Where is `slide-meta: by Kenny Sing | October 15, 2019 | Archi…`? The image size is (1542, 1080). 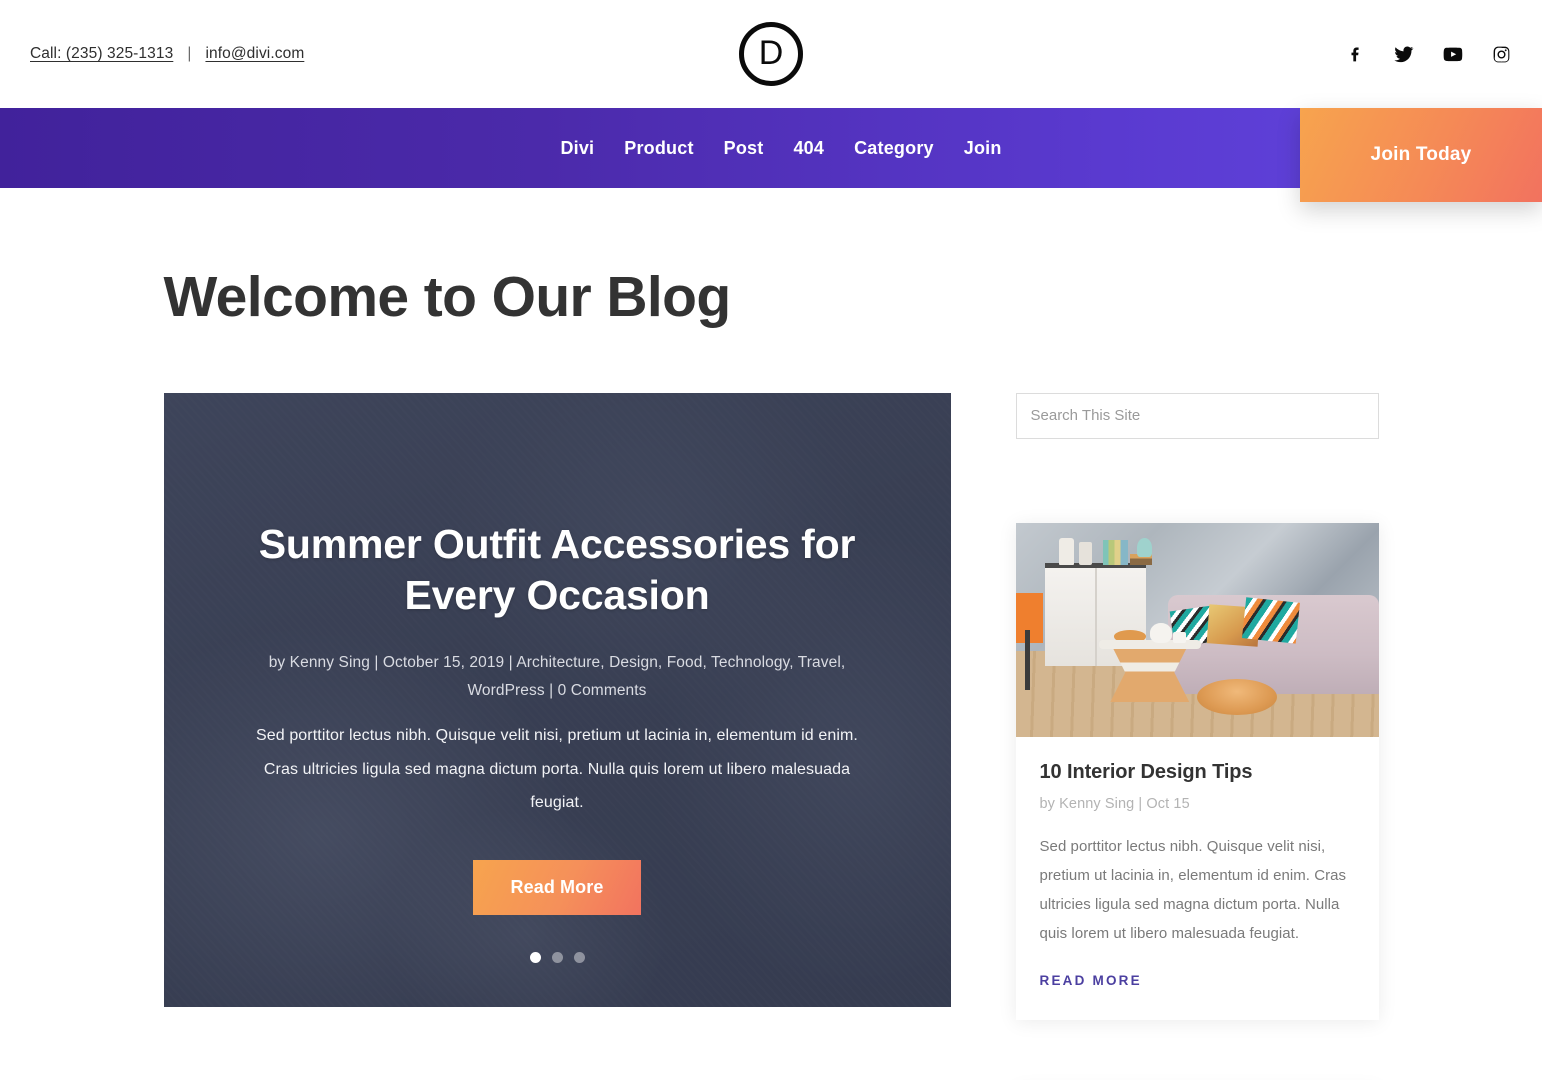
slide-meta: by Kenny Sing | October 15, 2019 | Archi… is located at coordinates (557, 676).